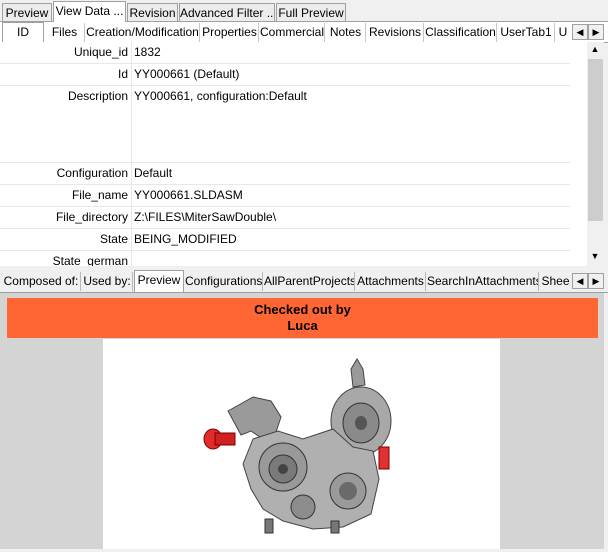 This screenshot has width=608, height=552. What do you see at coordinates (391, 281) in the screenshot?
I see `tab-attachments: Attachments` at bounding box center [391, 281].